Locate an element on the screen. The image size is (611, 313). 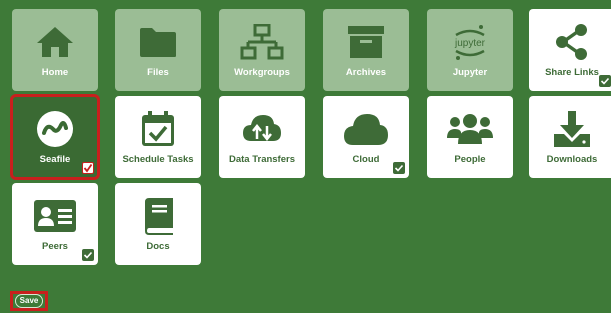
tile-files: Files is located at coordinates (158, 50).